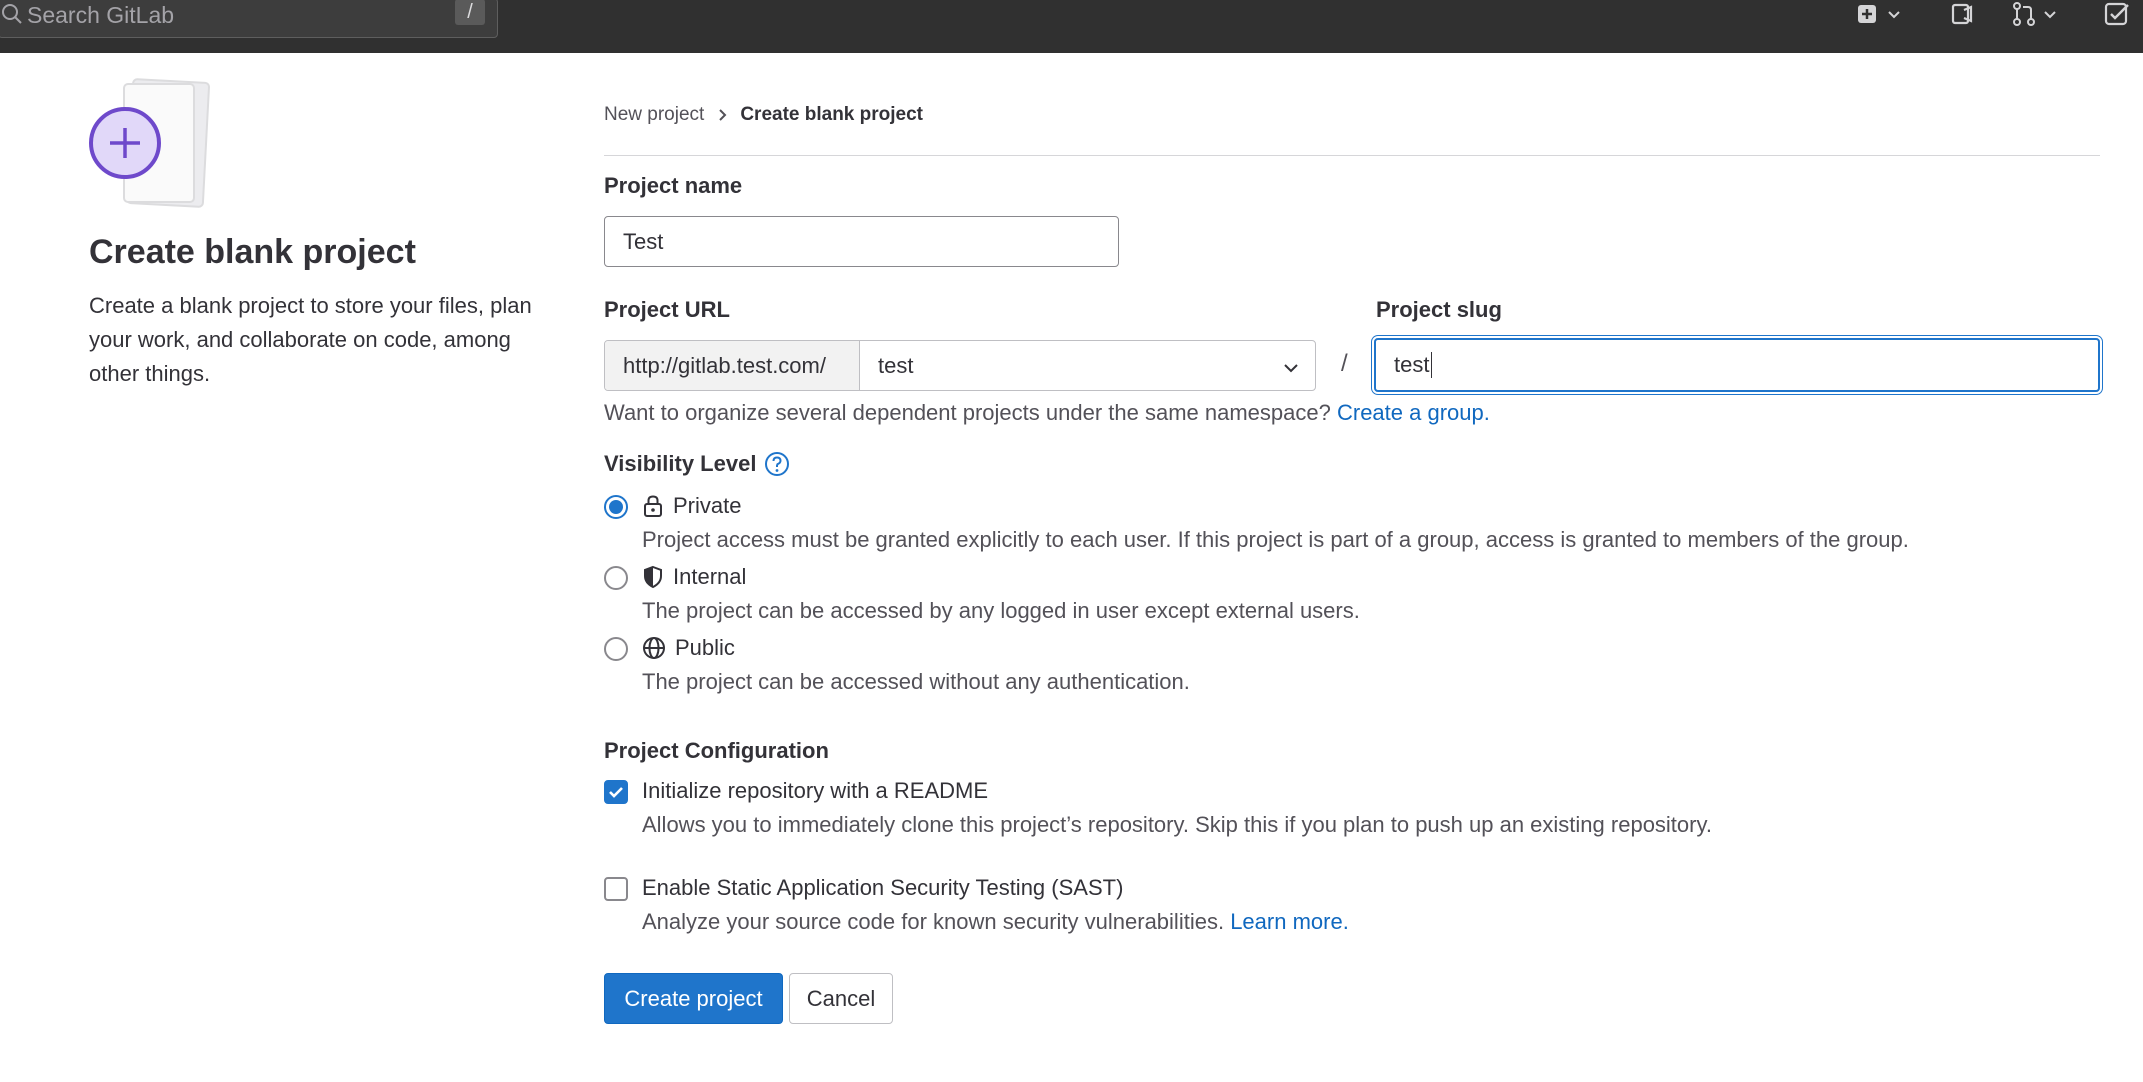 Image resolution: width=2143 pixels, height=1082 pixels. Describe the element at coordinates (616, 507) in the screenshot. I see `visibility-private-radio` at that location.